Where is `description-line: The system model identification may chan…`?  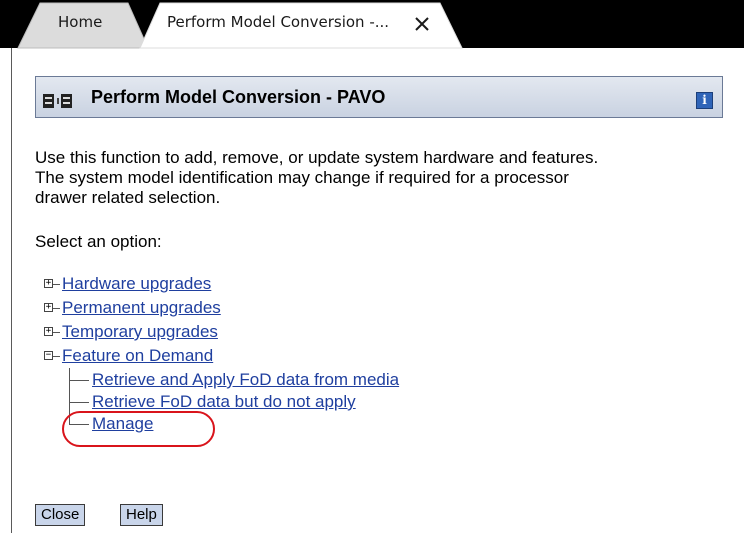 description-line: The system model identification may chan… is located at coordinates (302, 177).